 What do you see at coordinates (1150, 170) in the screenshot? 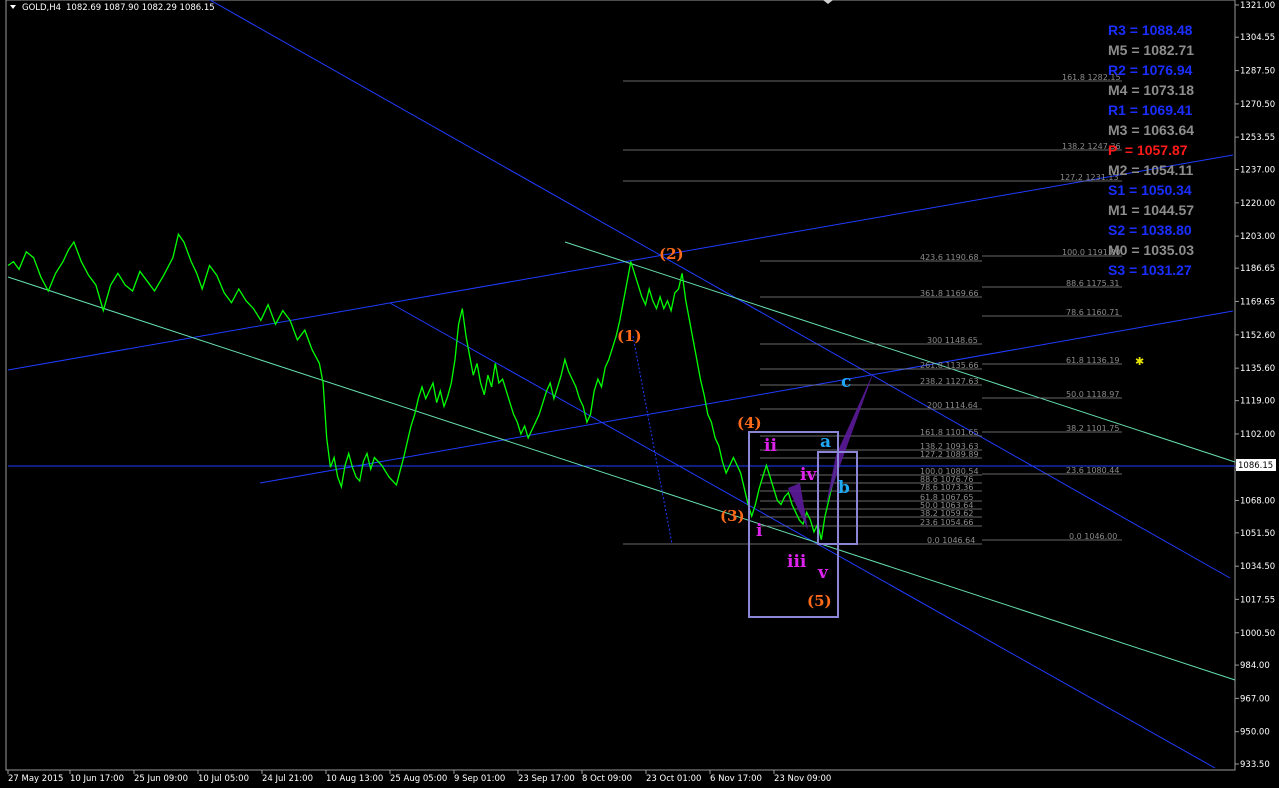
I see `pivot-level-label: M2 = 1054.11` at bounding box center [1150, 170].